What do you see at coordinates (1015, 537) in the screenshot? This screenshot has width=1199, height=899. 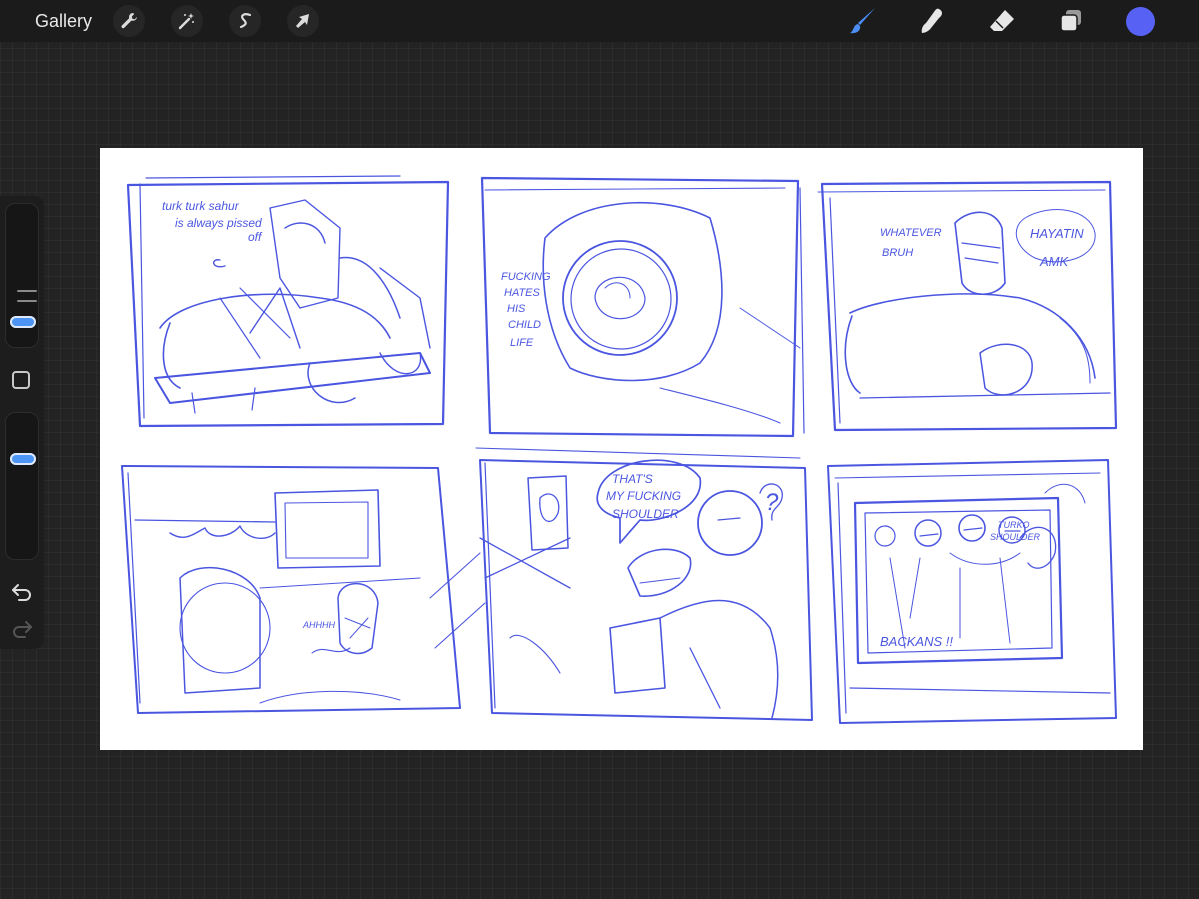 I see `panel-6-text-tag2: SHOULDER` at bounding box center [1015, 537].